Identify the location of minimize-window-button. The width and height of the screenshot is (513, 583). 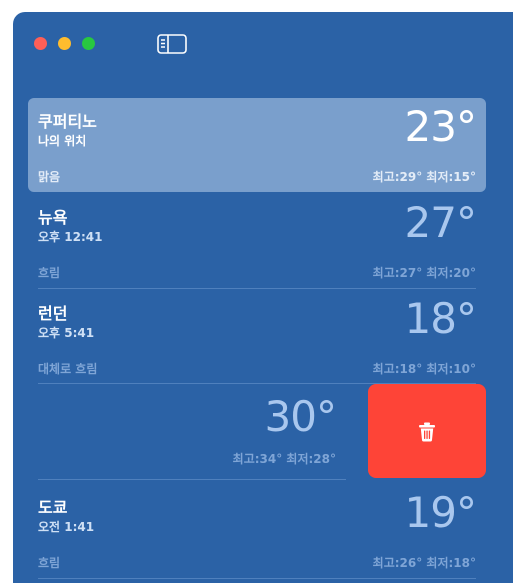
(64, 43).